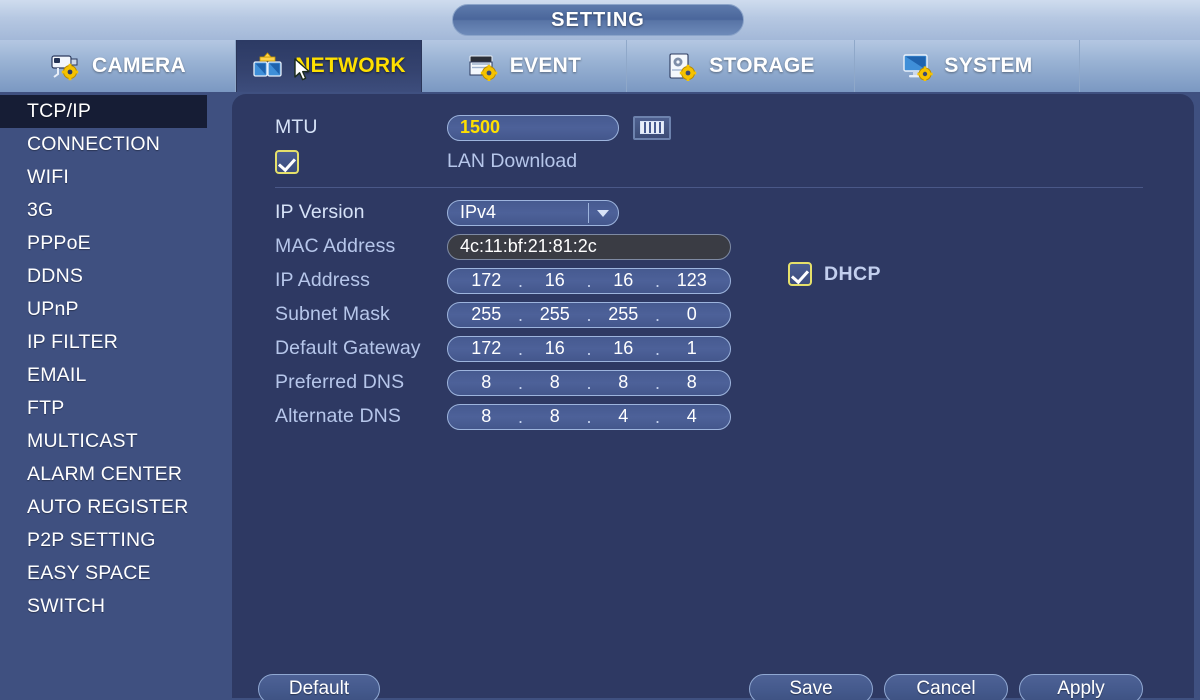 The height and width of the screenshot is (700, 1200). I want to click on sidebar-item-multicast: MULTICAST, so click(116, 441).